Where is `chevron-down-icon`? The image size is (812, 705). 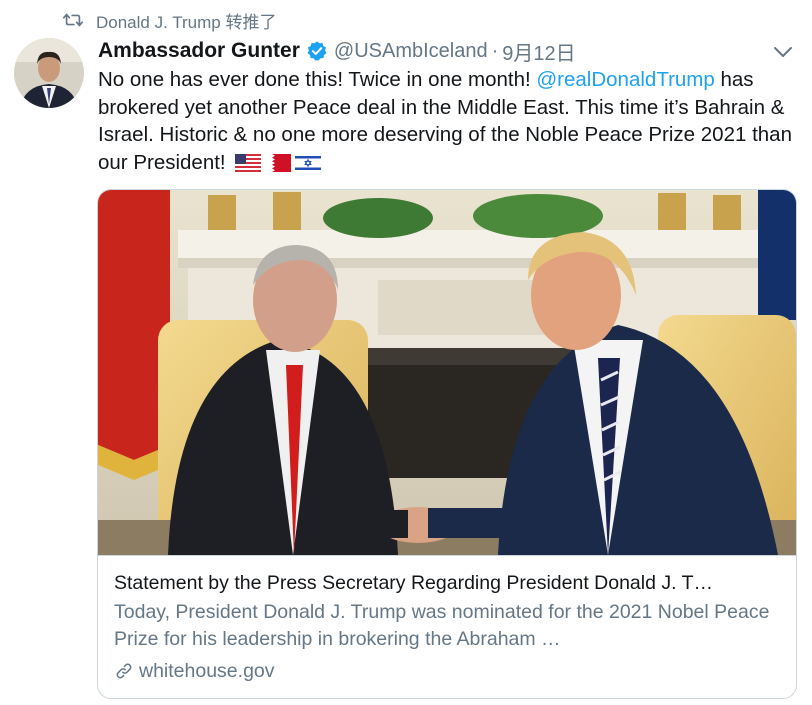
chevron-down-icon is located at coordinates (783, 52).